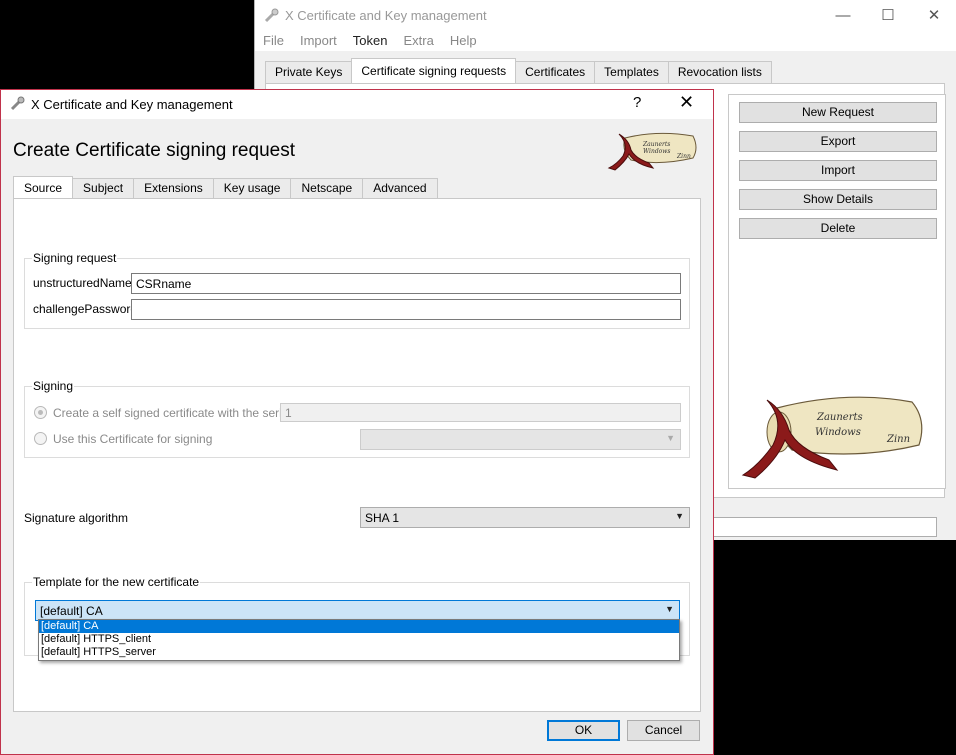 The width and height of the screenshot is (956, 755). I want to click on tab-revocation-lists: Revocation lists, so click(719, 72).